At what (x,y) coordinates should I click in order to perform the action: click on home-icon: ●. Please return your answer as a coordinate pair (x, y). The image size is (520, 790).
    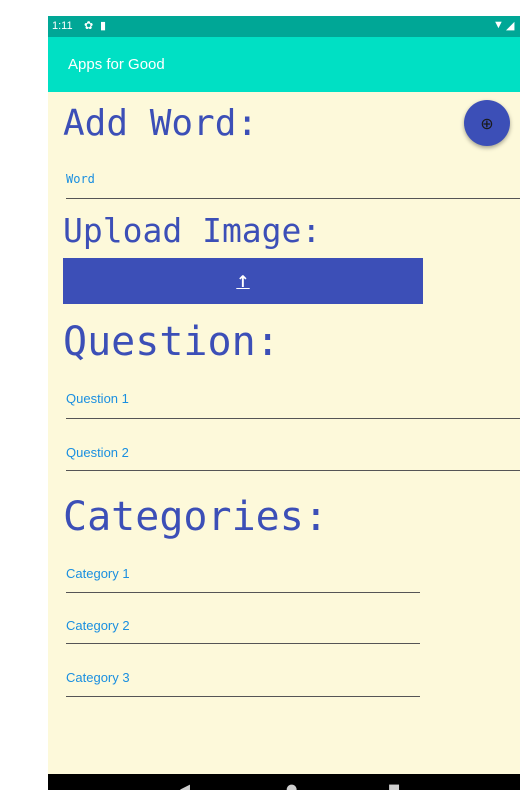
    Looking at the image, I should click on (291, 786).